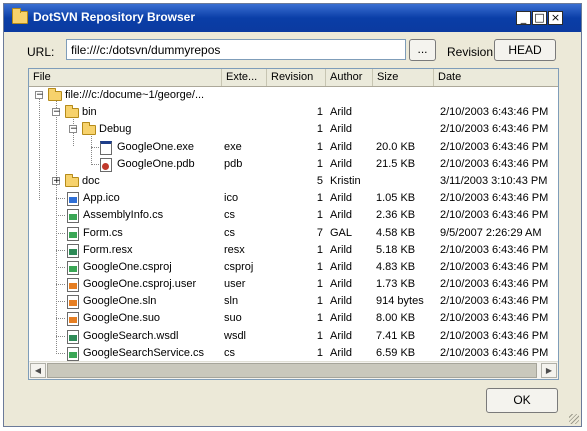 The width and height of the screenshot is (587, 431). Describe the element at coordinates (555, 18) in the screenshot. I see `close-button: ×` at that location.